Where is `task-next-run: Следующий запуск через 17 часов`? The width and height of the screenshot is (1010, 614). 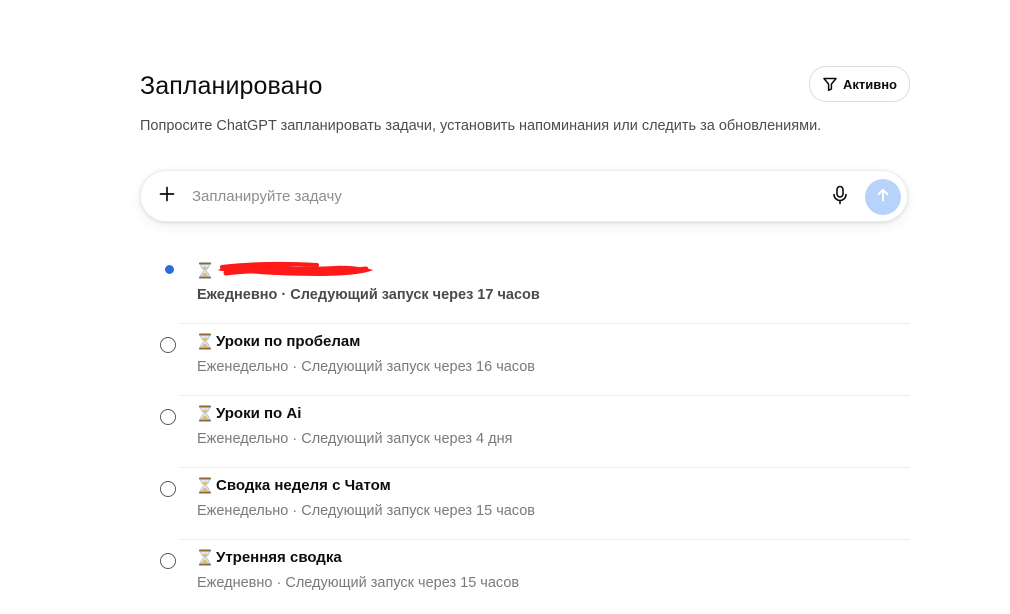 task-next-run: Следующий запуск через 17 часов is located at coordinates (415, 295).